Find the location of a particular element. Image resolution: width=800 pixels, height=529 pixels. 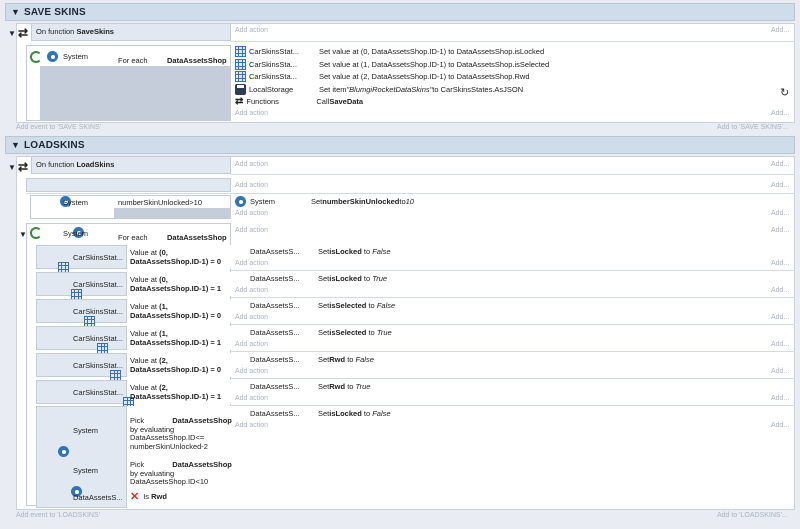

function-name: LoadSkins is located at coordinates (95, 164).